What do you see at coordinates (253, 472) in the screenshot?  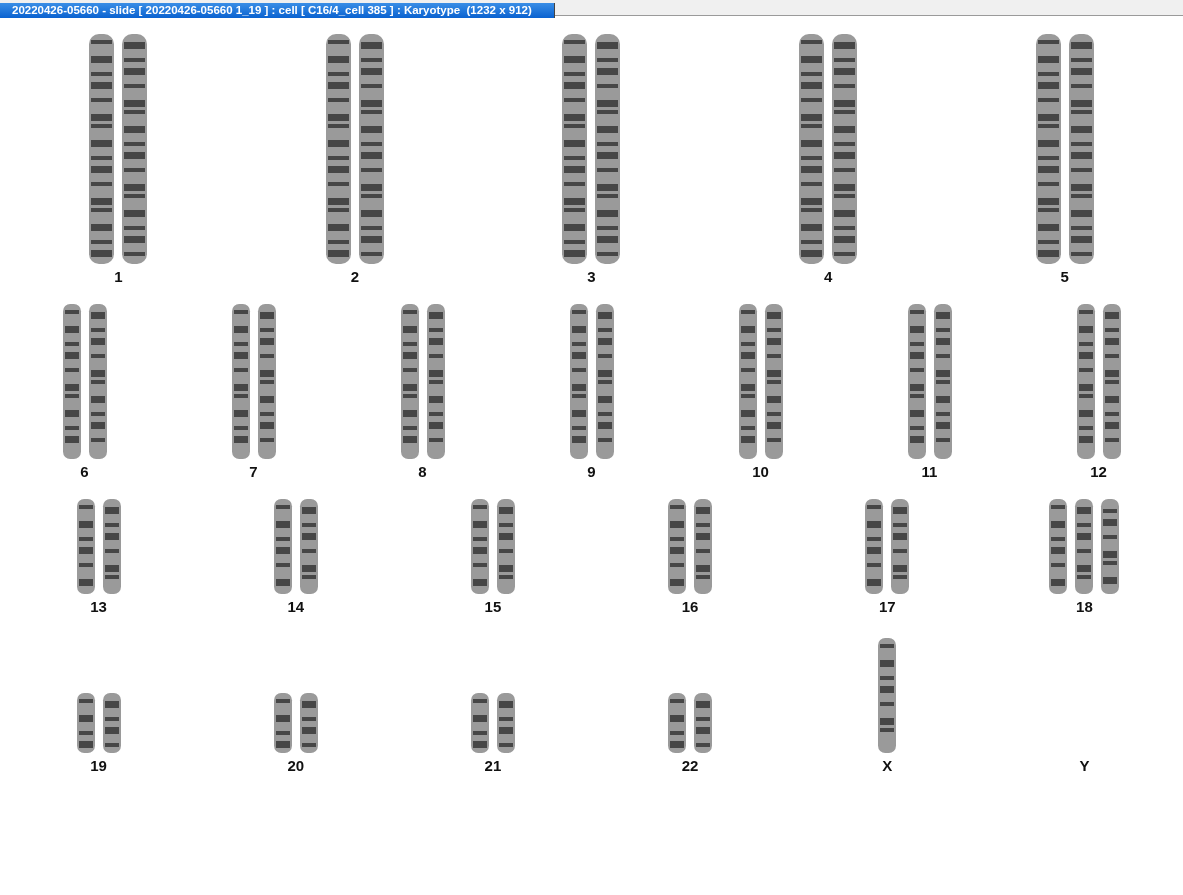 I see `chromosome-label: 7` at bounding box center [253, 472].